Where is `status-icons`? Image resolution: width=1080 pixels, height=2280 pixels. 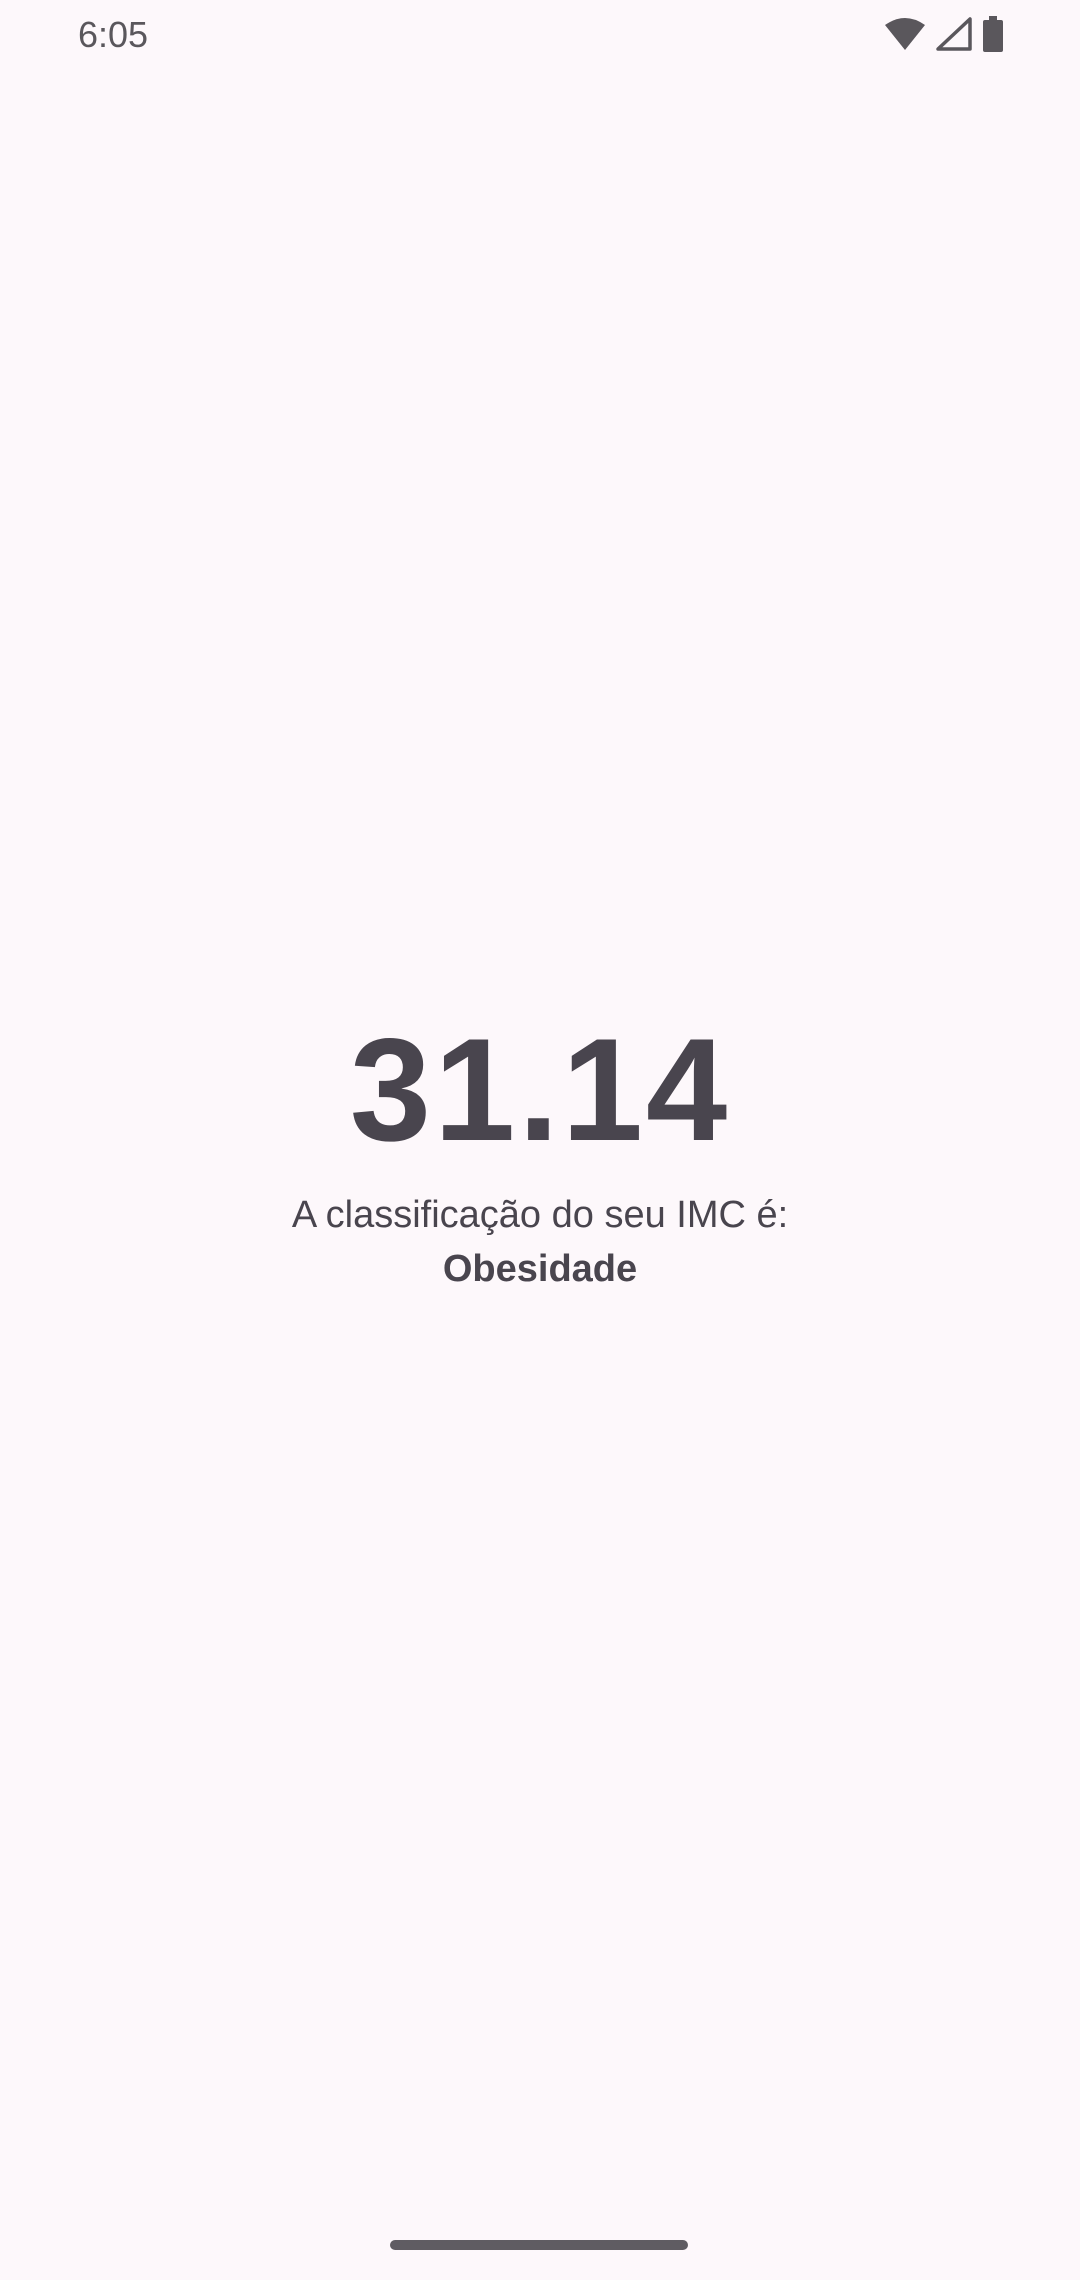
status-icons is located at coordinates (944, 36).